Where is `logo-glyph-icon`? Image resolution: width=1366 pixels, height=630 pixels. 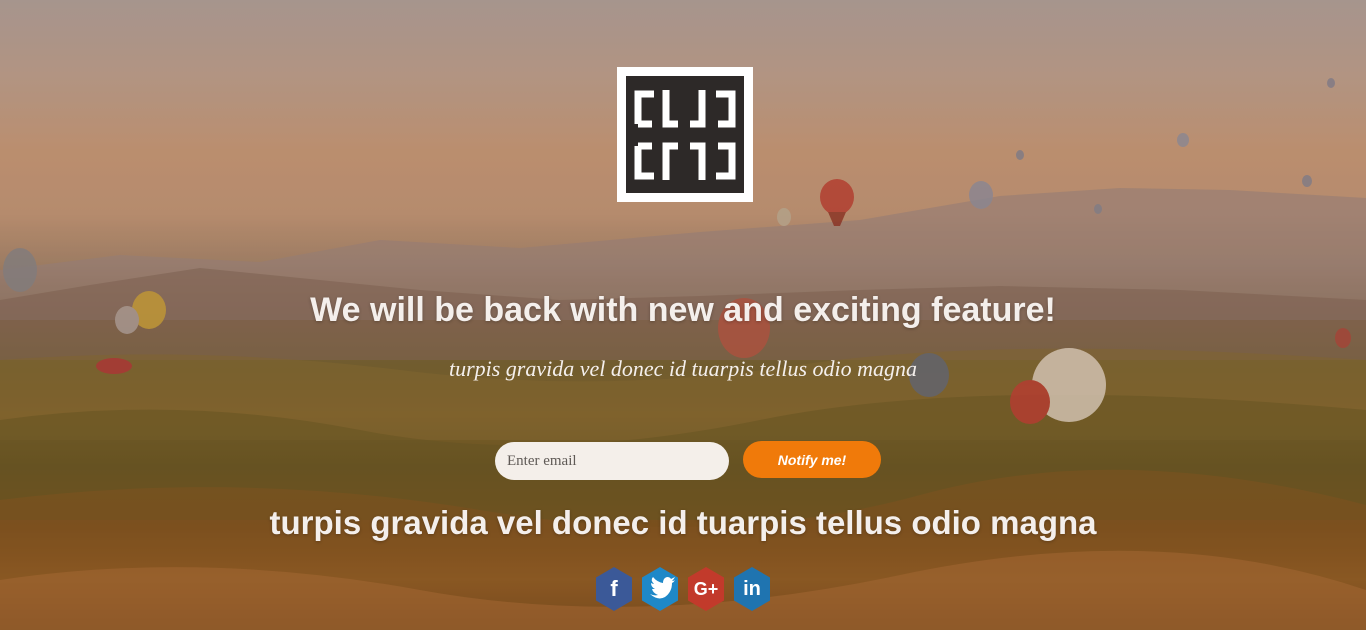 logo-glyph-icon is located at coordinates (685, 135).